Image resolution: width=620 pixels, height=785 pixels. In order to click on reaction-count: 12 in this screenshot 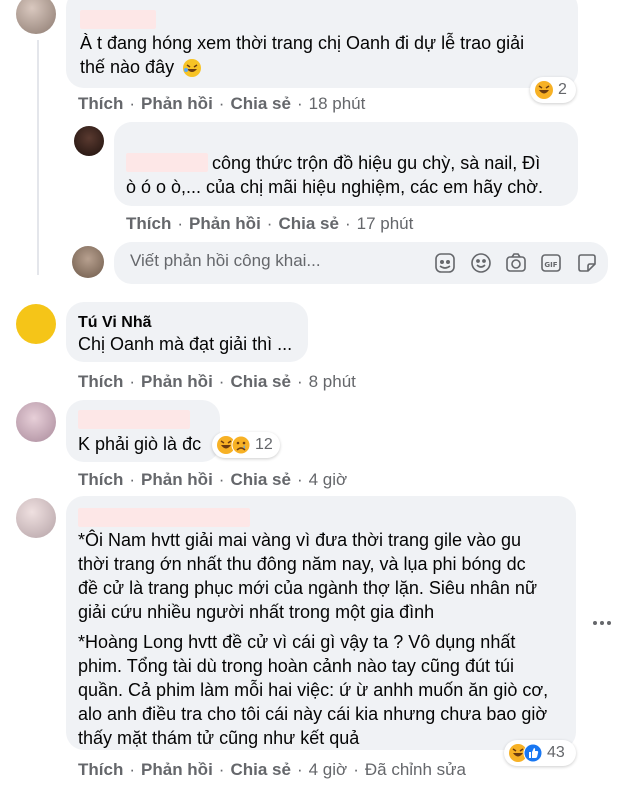, I will do `click(246, 445)`.